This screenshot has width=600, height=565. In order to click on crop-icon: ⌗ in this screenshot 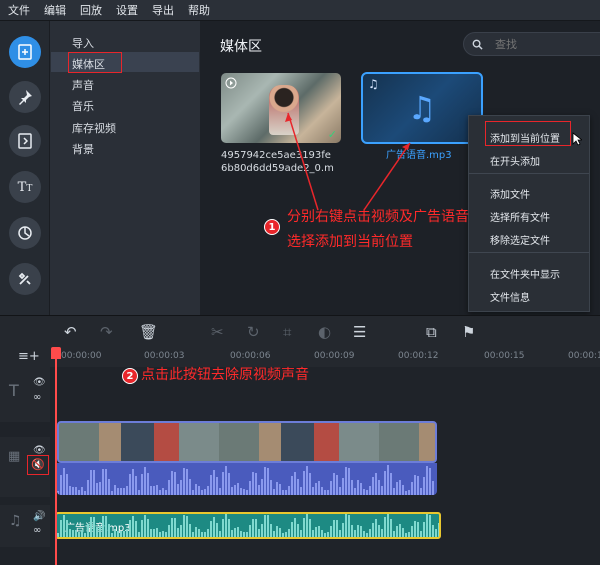, I will do `click(287, 332)`.